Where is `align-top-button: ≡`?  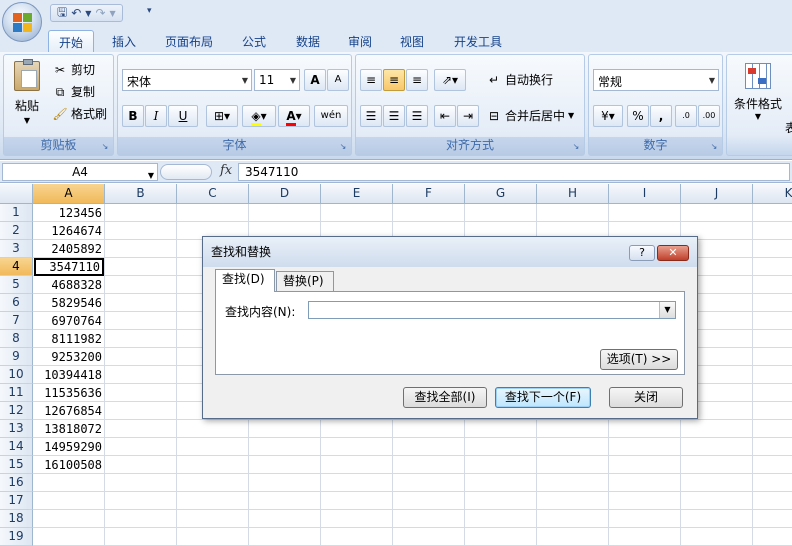
align-top-button: ≡ is located at coordinates (371, 80).